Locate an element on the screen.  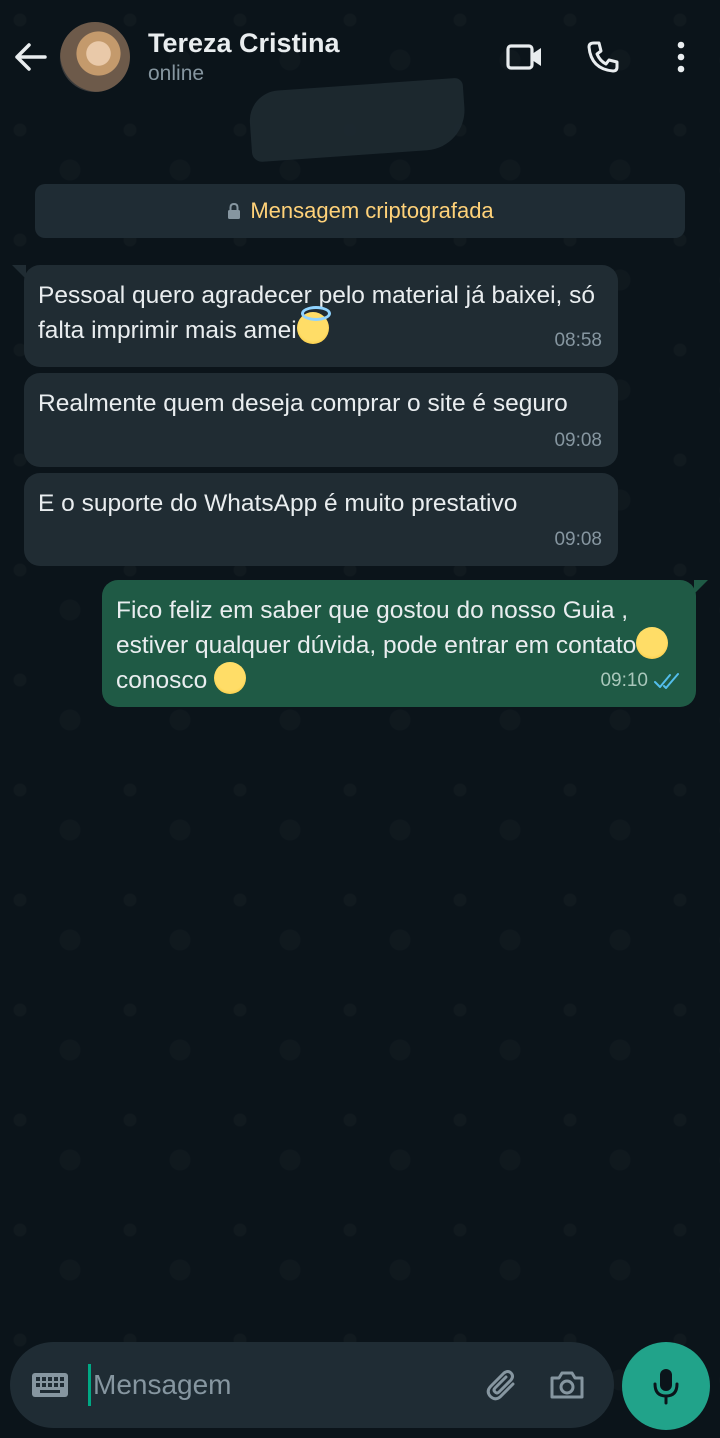
mic-icon is located at coordinates (666, 1387).